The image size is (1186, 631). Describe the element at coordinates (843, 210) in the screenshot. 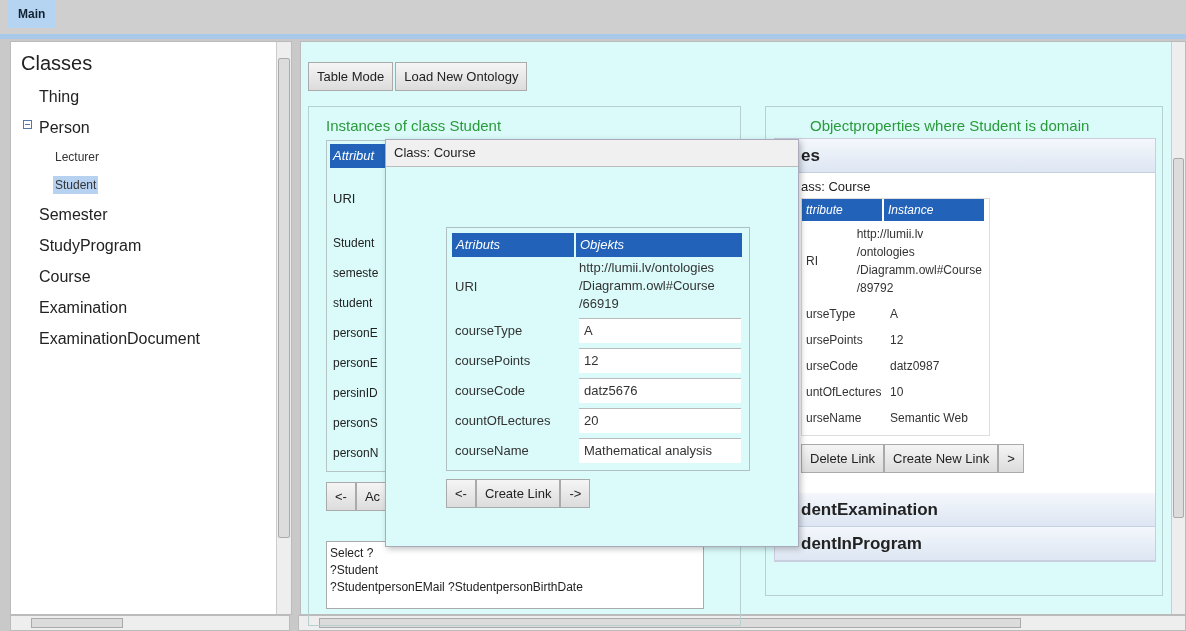

I see `column-header: ttribute` at that location.